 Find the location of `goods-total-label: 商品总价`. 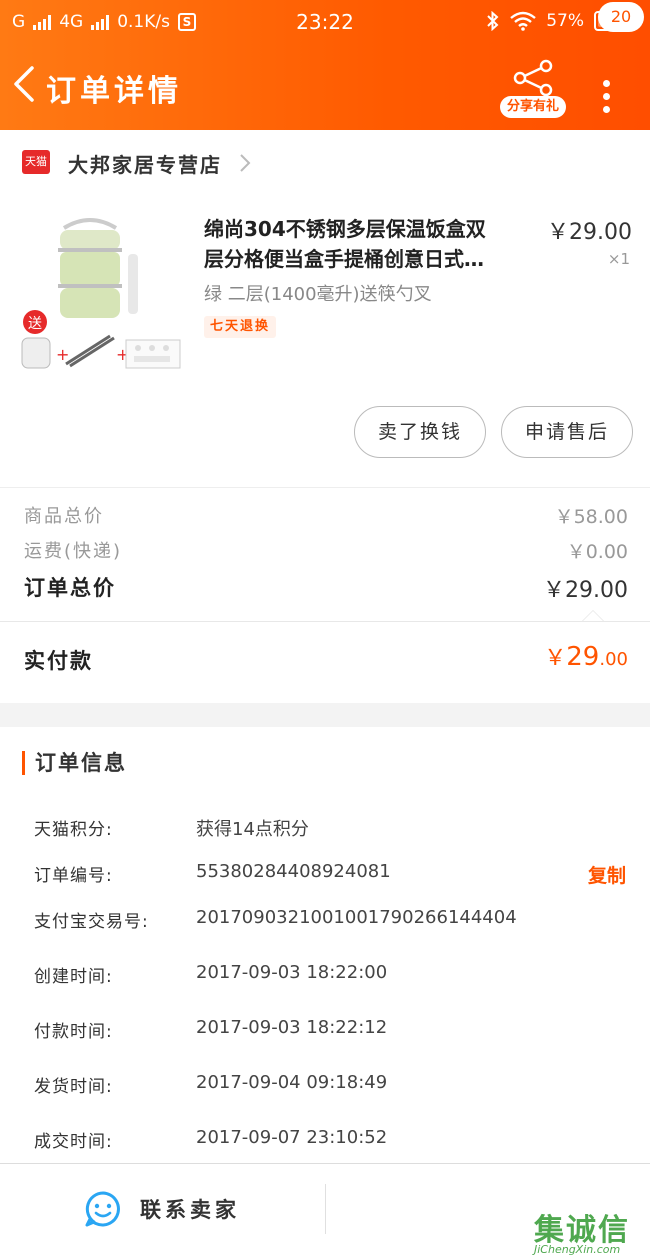

goods-total-label: 商品总价 is located at coordinates (64, 516).